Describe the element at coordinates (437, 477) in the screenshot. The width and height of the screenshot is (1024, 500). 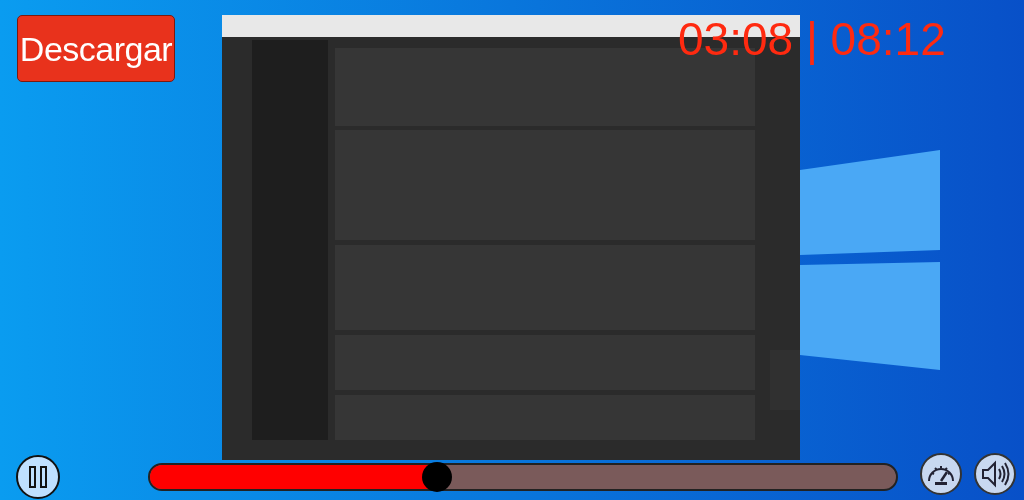
I see `seek-handle` at that location.